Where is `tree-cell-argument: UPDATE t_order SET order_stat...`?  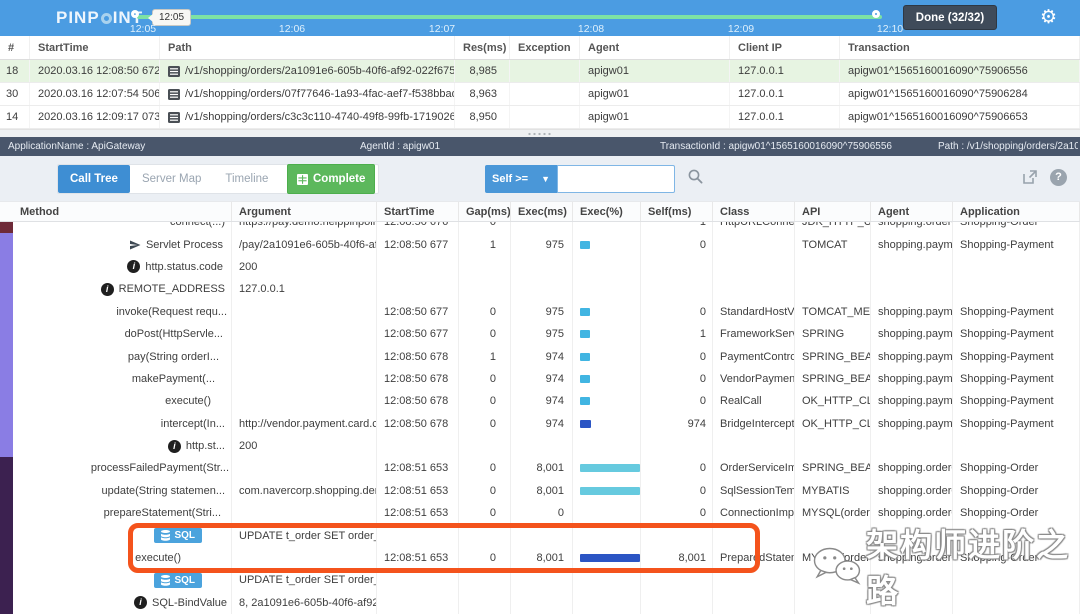 tree-cell-argument: UPDATE t_order SET order_stat... is located at coordinates (304, 535).